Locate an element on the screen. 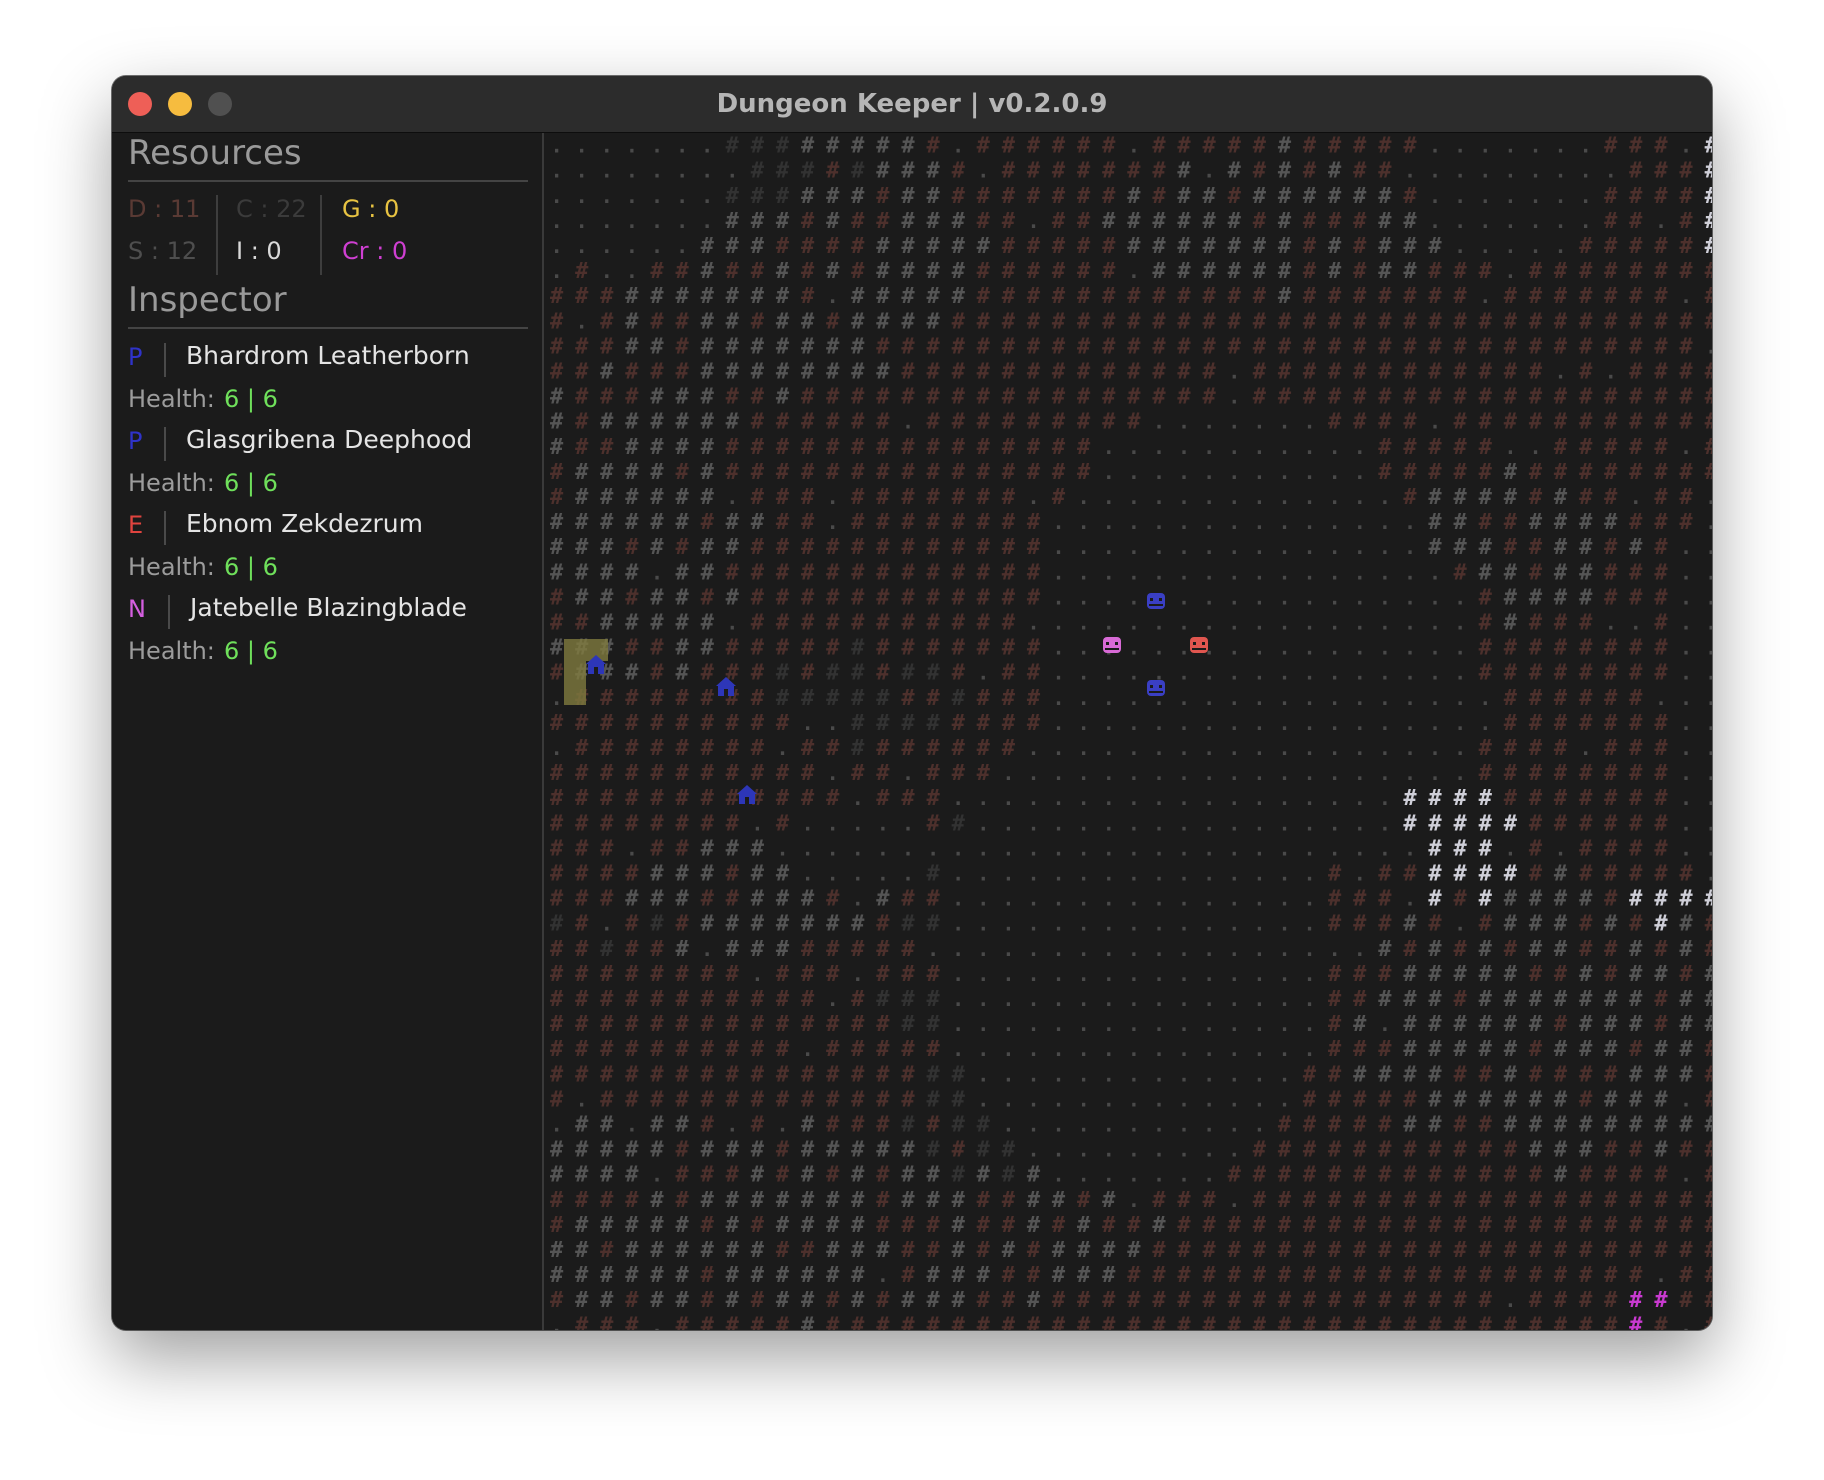  tile-iron: # is located at coordinates (1708, 146).